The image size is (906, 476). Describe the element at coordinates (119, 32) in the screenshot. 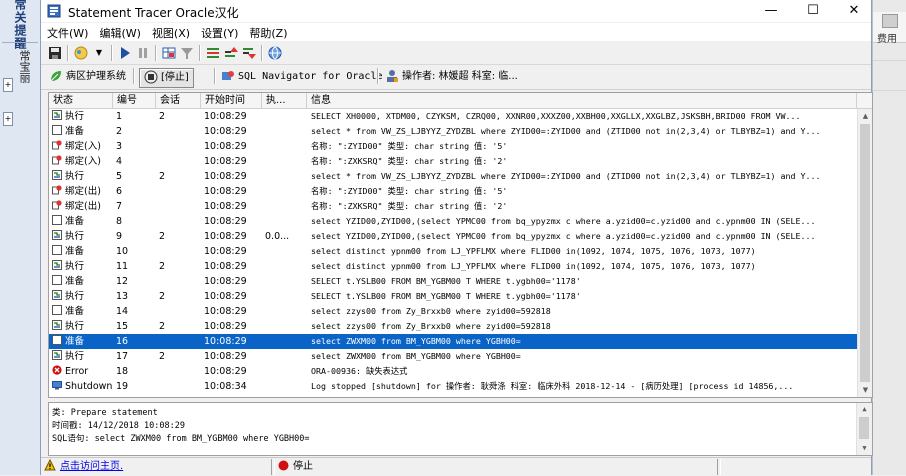

I see `menu-edit: 编辑(W)` at that location.